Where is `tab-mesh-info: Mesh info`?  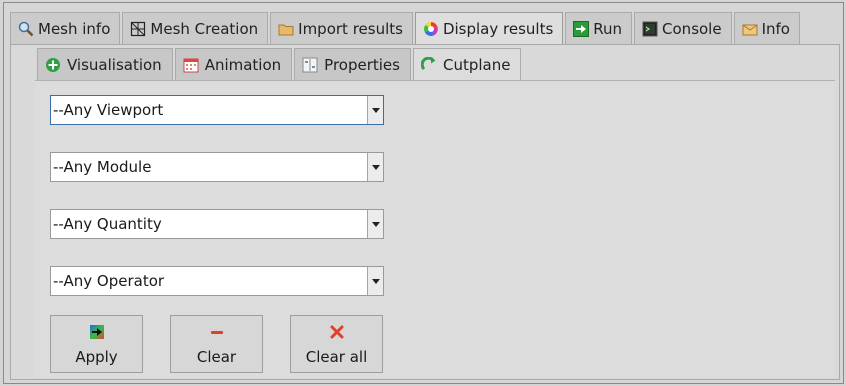
tab-mesh-info: Mesh info is located at coordinates (65, 28).